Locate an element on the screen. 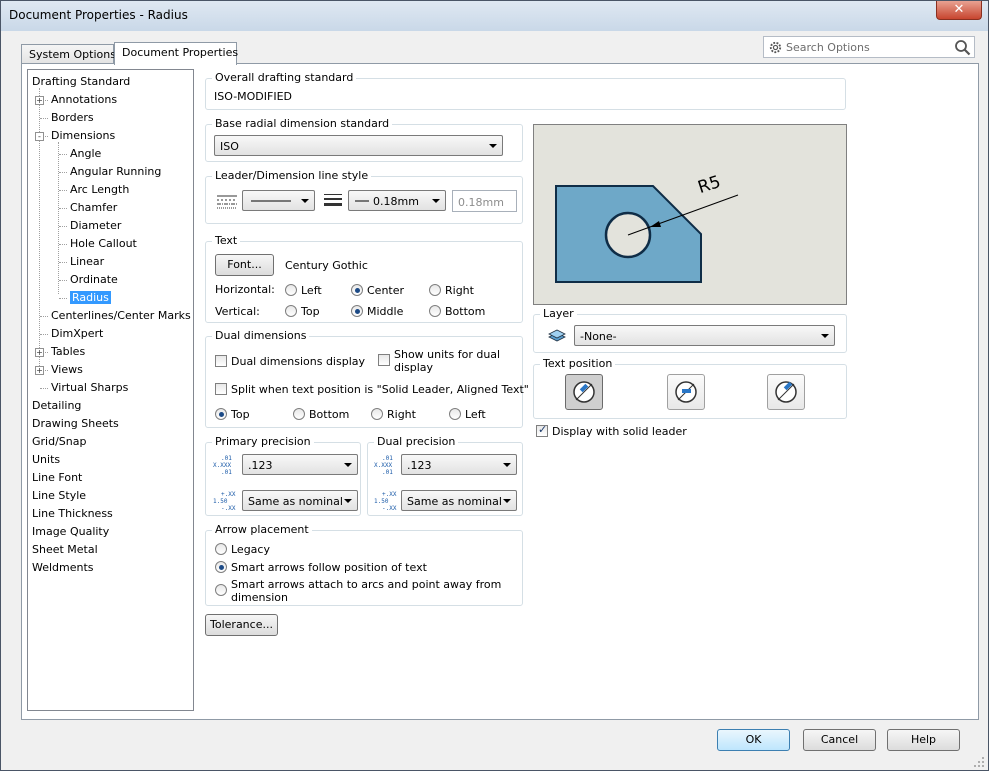 The width and height of the screenshot is (989, 771). split-text-checkbox is located at coordinates (221, 389).